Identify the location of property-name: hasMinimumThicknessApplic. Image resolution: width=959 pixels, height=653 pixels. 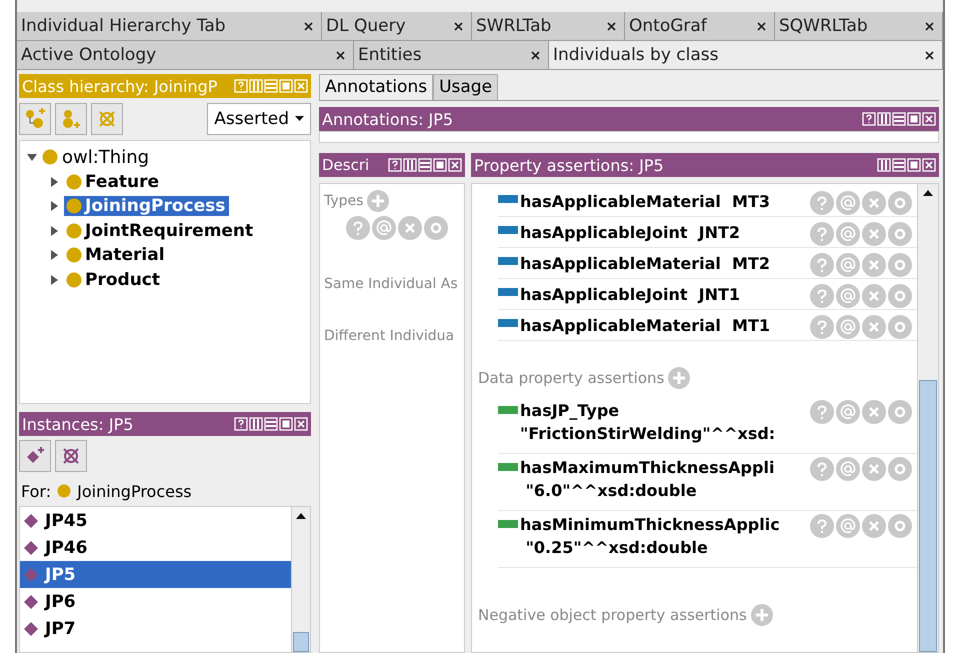
(665, 524).